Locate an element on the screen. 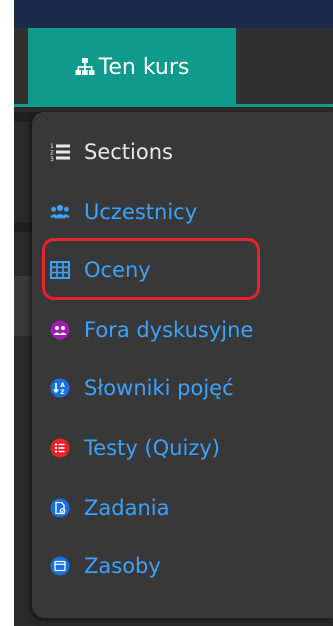 The image size is (333, 626). menu-item-zasoby: Zasoby is located at coordinates (105, 566).